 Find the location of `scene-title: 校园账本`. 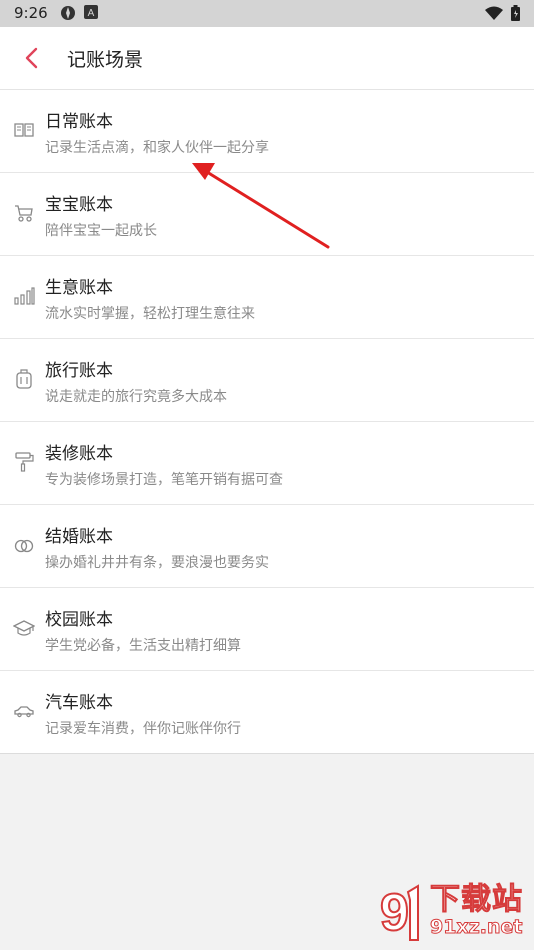

scene-title: 校园账本 is located at coordinates (79, 620).